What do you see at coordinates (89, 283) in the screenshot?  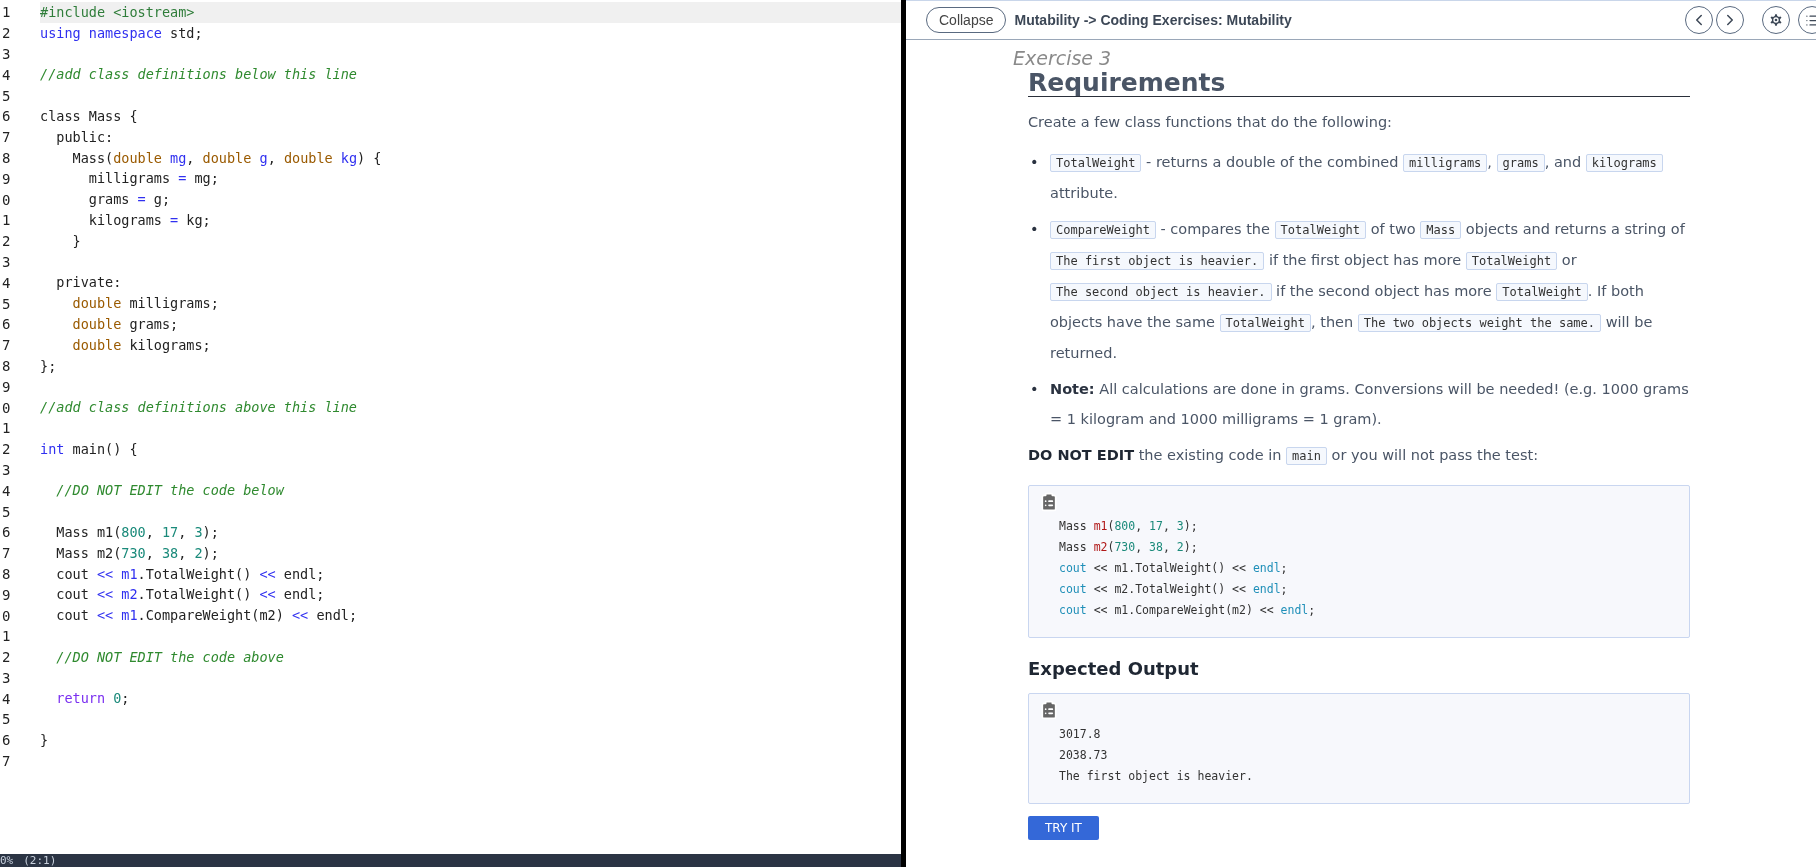 I see `code-line: private:` at bounding box center [89, 283].